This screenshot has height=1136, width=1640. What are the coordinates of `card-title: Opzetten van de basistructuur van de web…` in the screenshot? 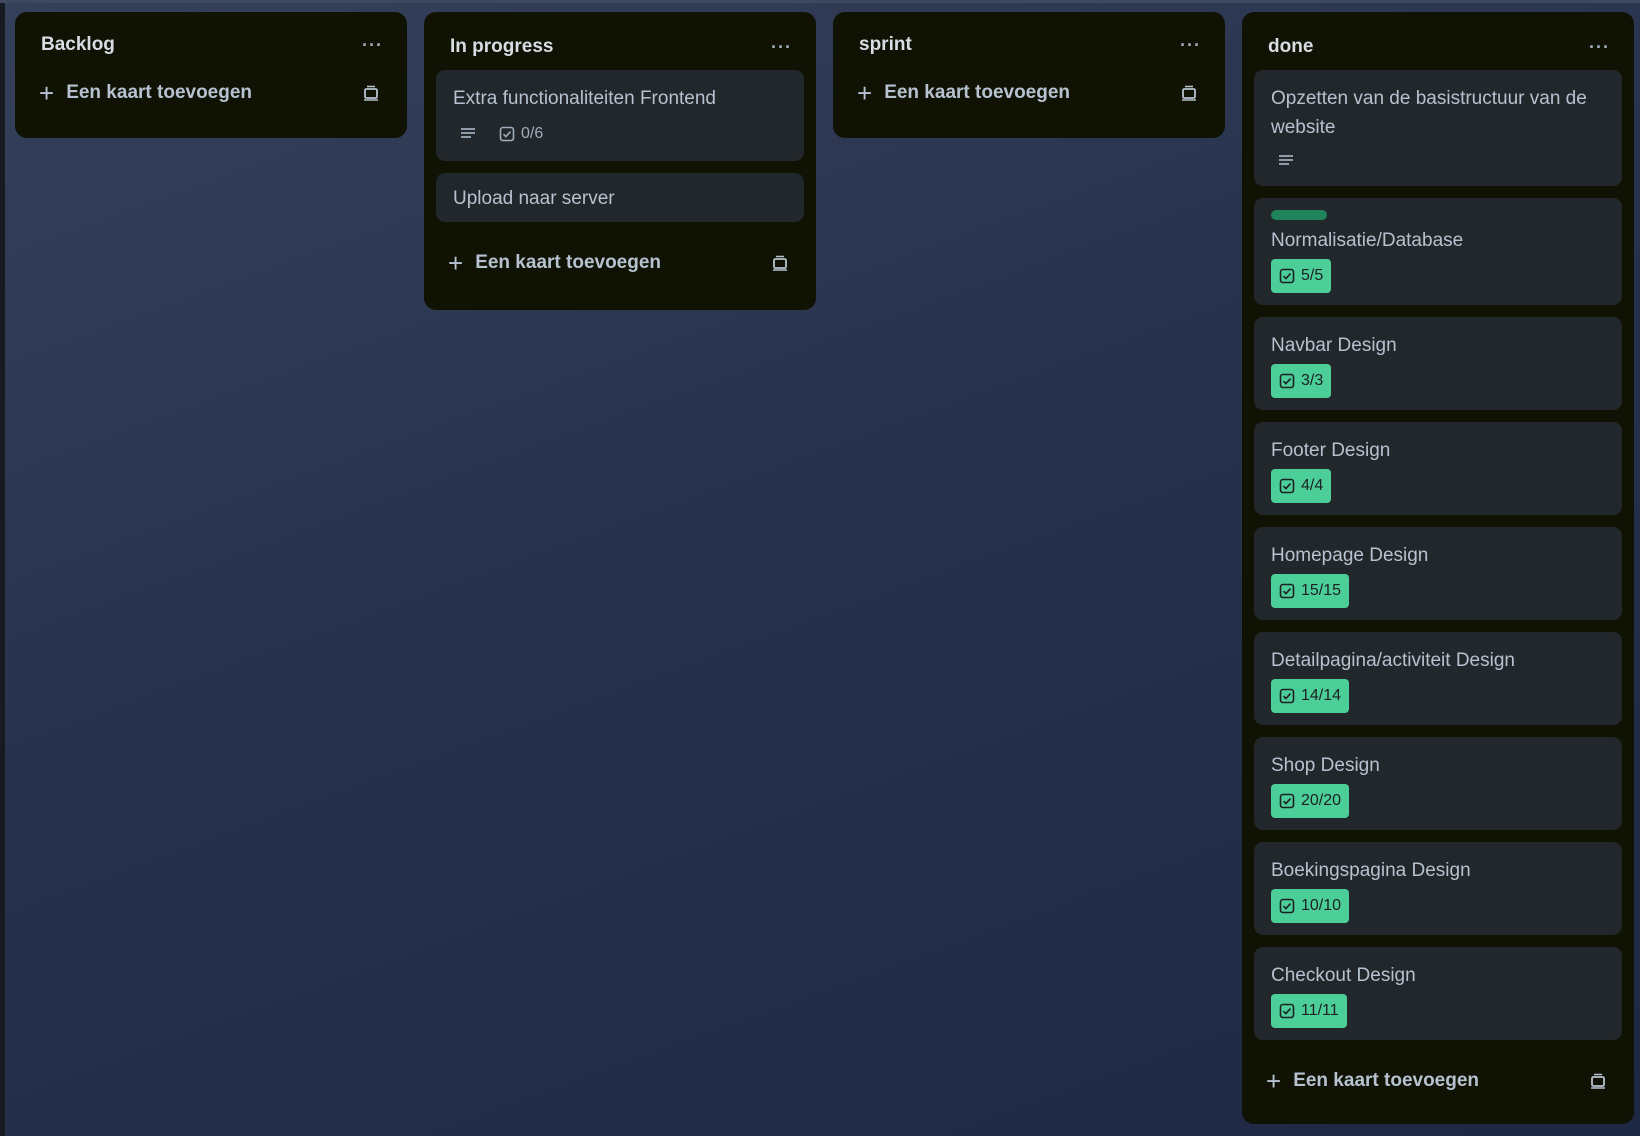 It's located at (1429, 113).